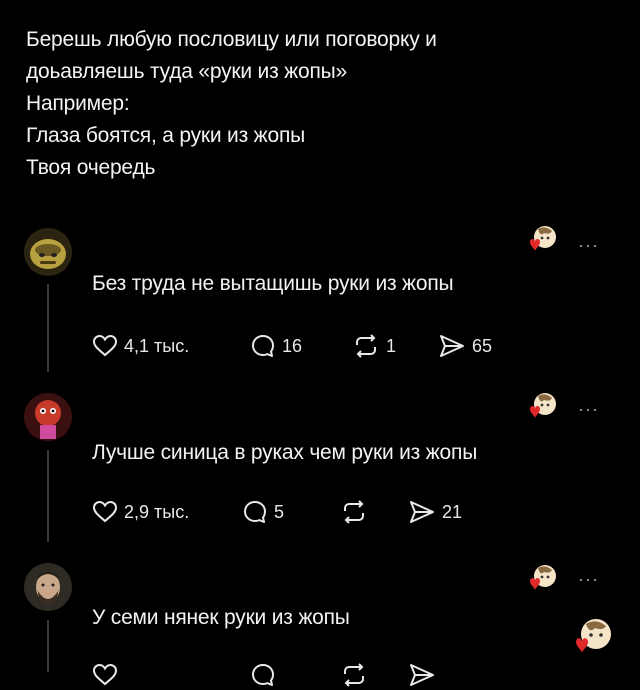  What do you see at coordinates (322, 512) in the screenshot?
I see `action-bar: 2,9 тыс. 5 21` at bounding box center [322, 512].